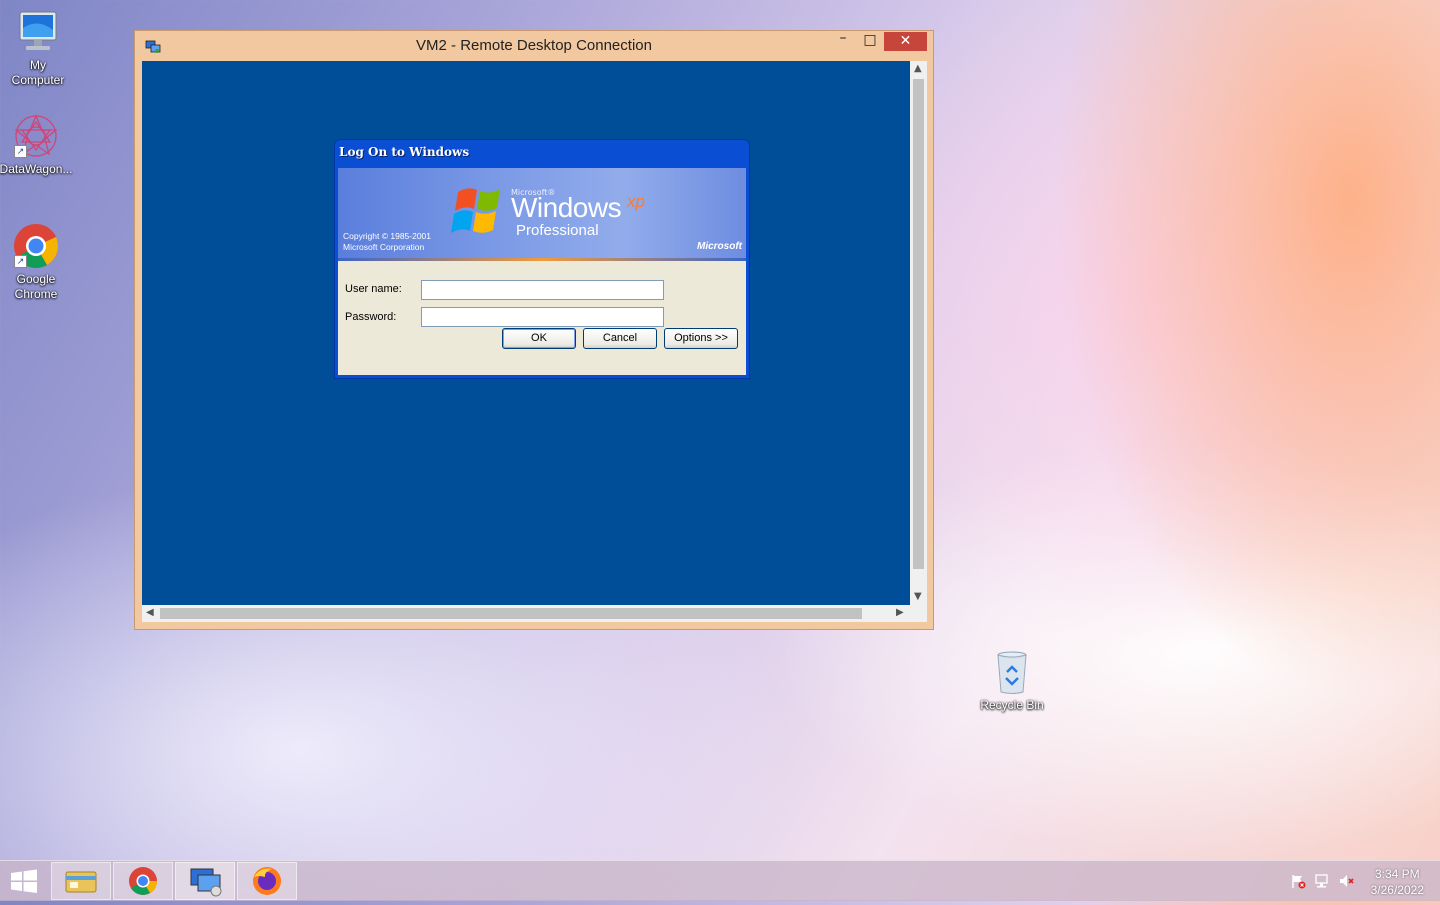 The image size is (1440, 905). I want to click on recycle-bin-icon, so click(1012, 672).